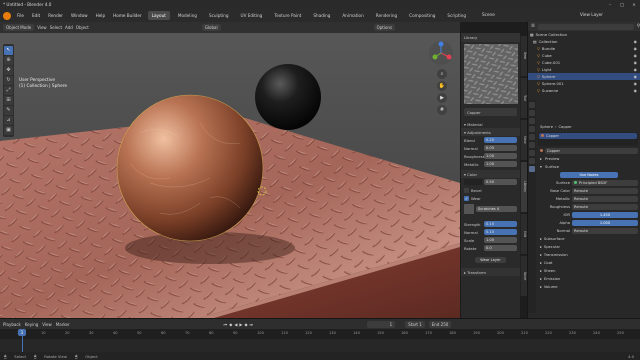 The image size is (640, 360). I want to click on scale-tool-icon: ⤢, so click(8, 90).